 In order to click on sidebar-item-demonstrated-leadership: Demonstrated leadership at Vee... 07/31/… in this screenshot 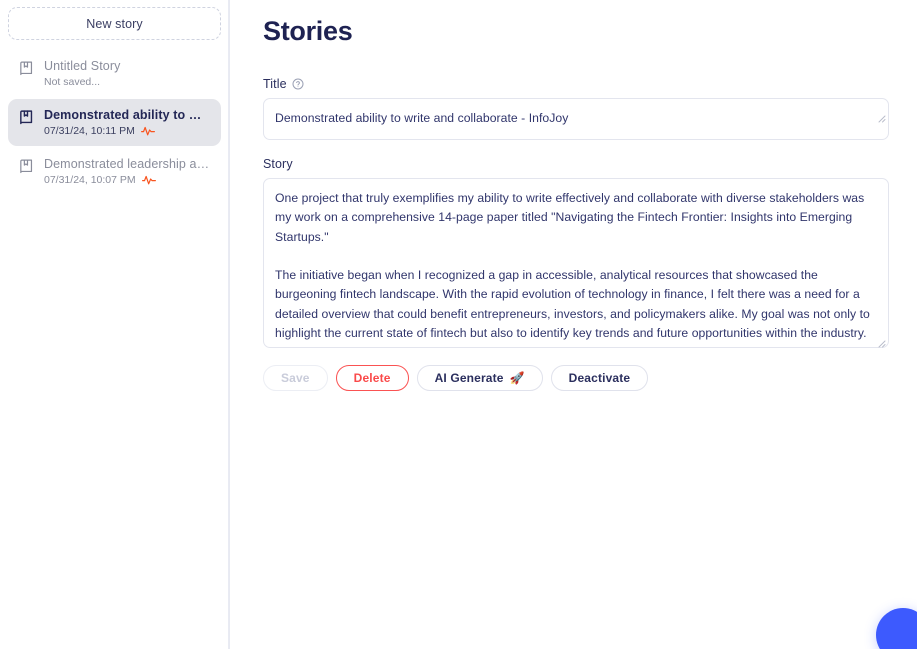, I will do `click(114, 171)`.